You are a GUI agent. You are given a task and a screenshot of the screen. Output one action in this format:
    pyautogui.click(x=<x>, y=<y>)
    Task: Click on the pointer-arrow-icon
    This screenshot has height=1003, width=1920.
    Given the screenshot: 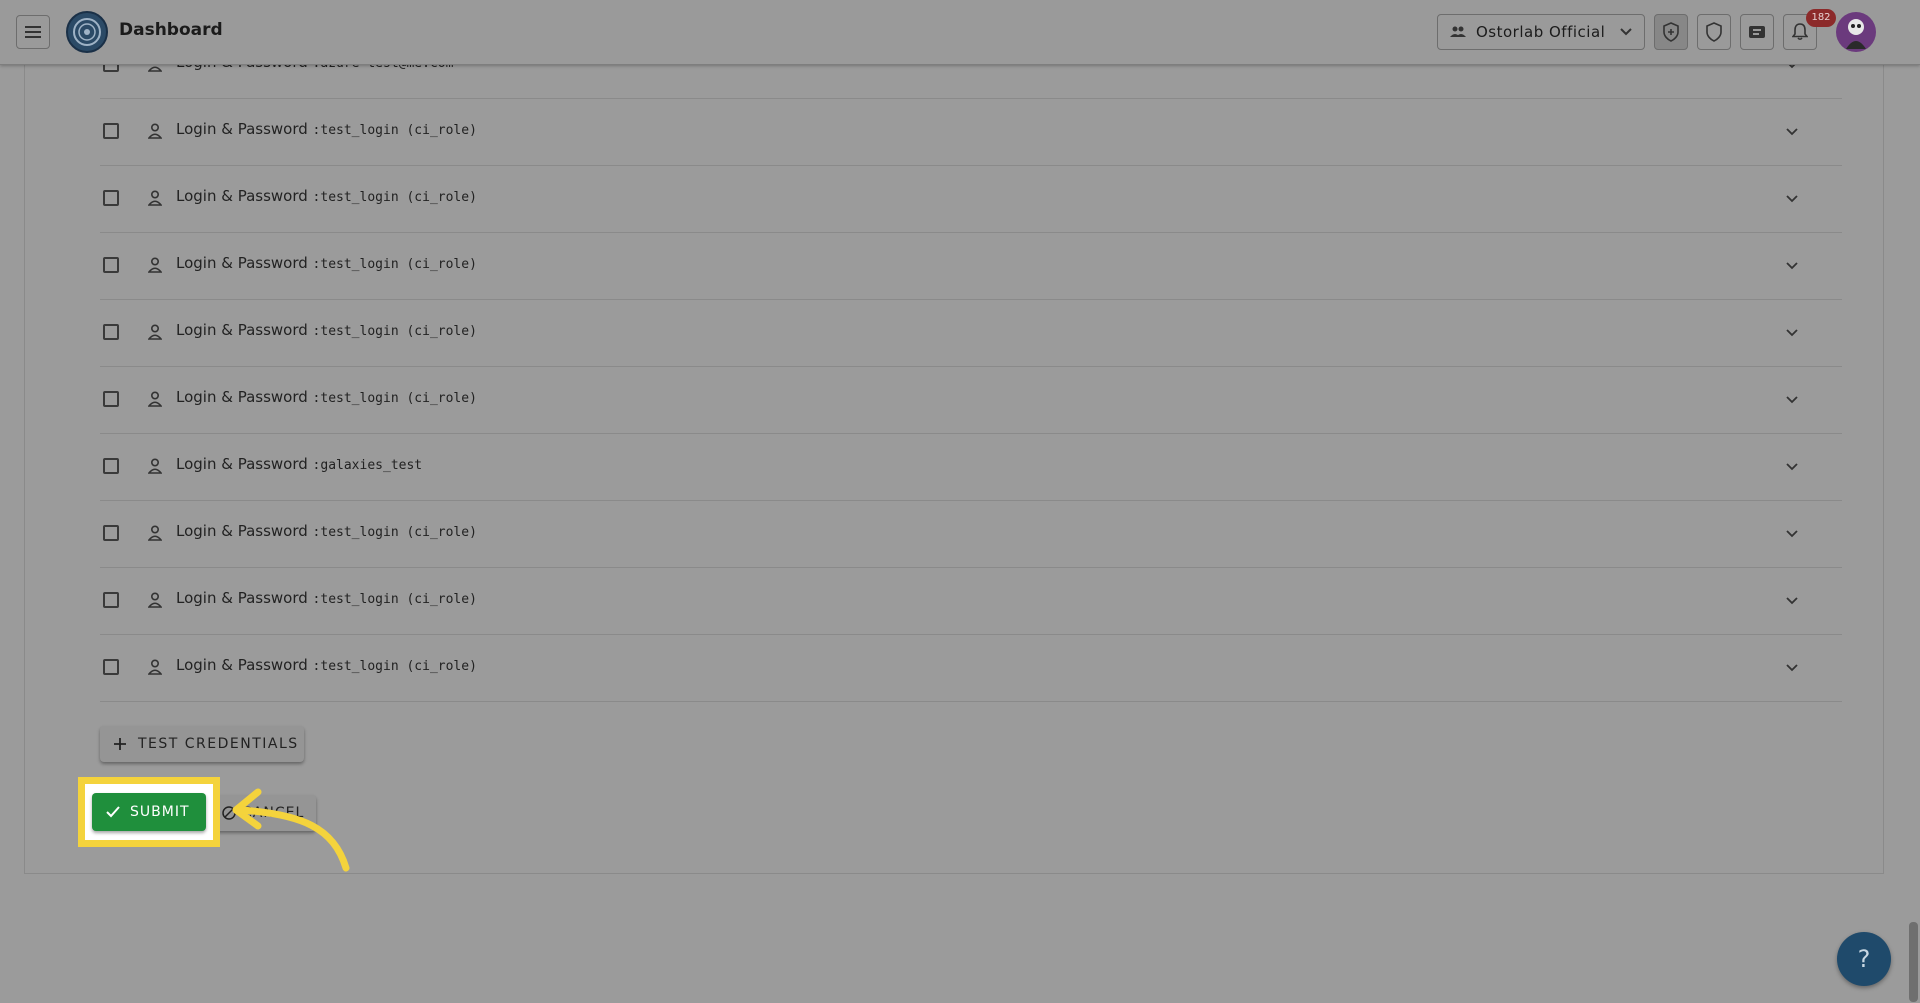 What is the action you would take?
    pyautogui.click(x=291, y=830)
    